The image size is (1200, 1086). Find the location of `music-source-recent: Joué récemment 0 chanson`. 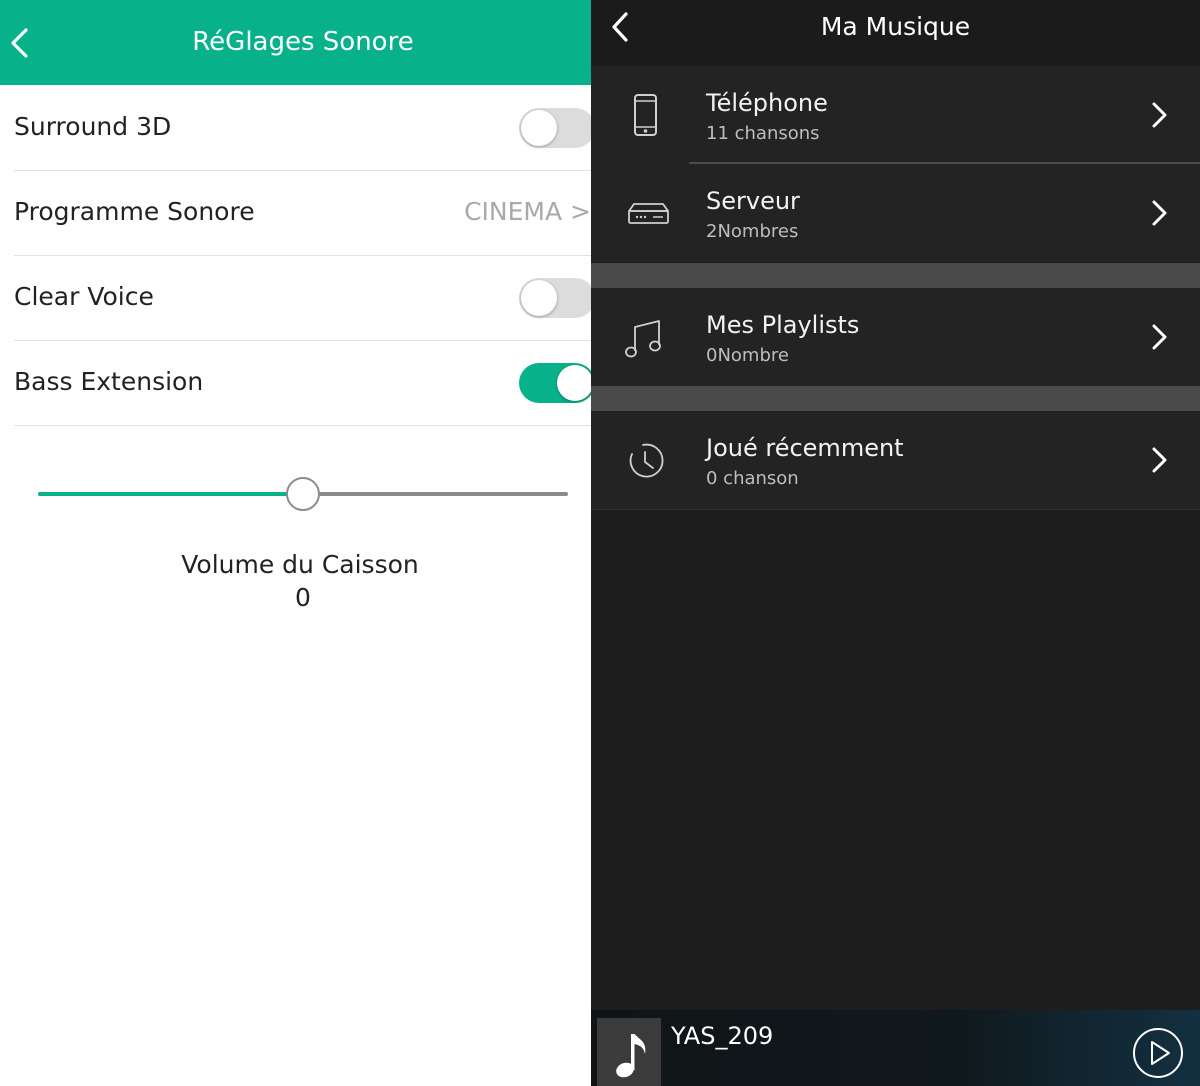

music-source-recent: Joué récemment 0 chanson is located at coordinates (895, 460).